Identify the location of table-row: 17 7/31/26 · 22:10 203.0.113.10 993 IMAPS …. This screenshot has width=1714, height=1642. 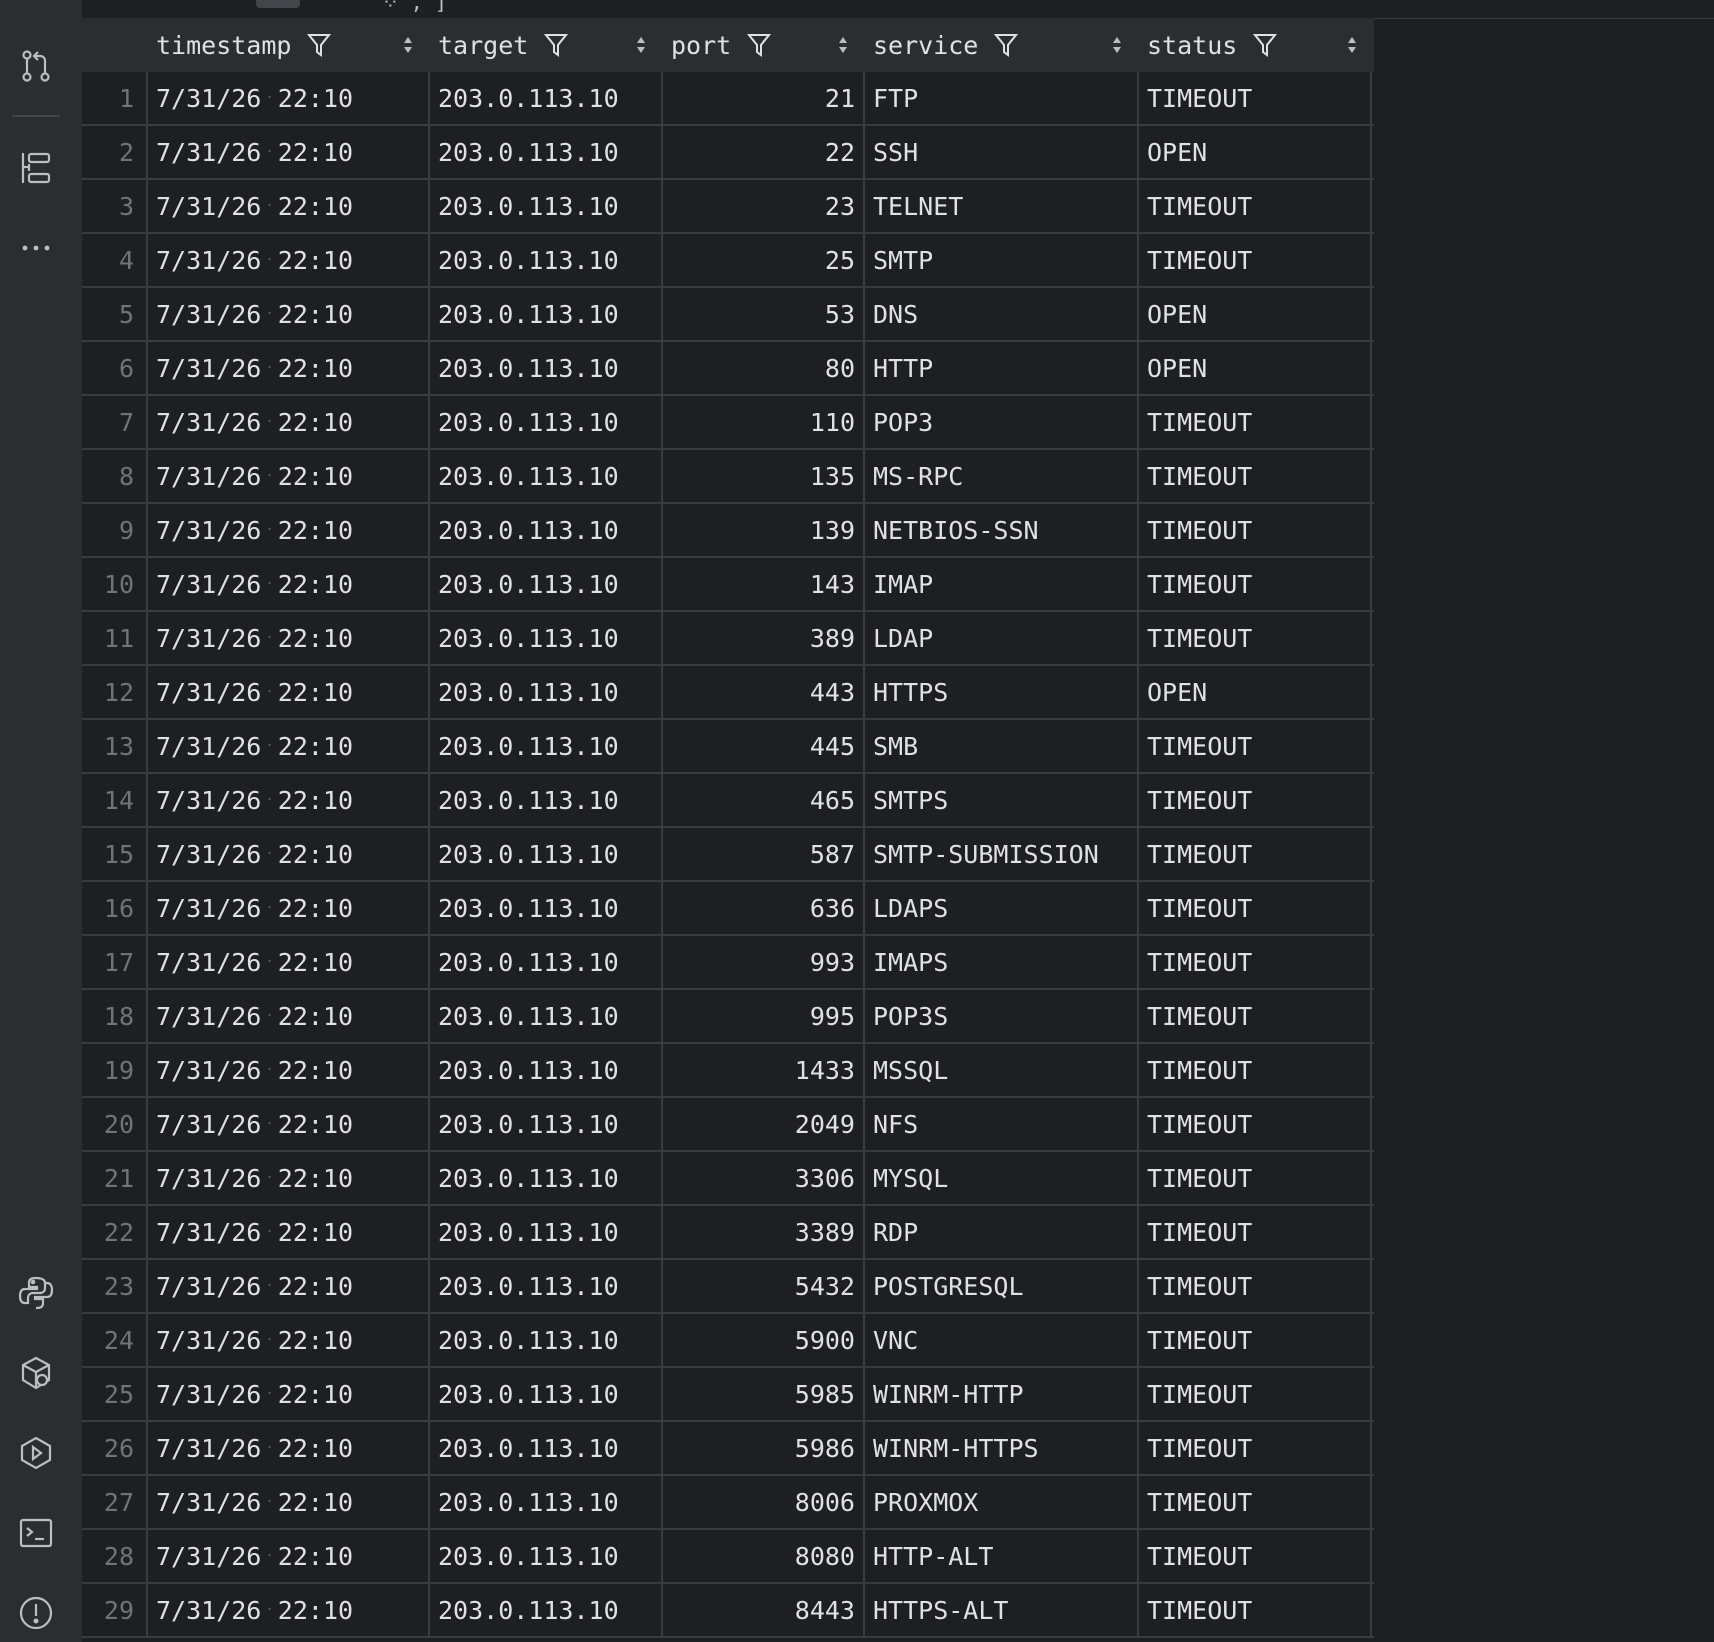
(728, 963).